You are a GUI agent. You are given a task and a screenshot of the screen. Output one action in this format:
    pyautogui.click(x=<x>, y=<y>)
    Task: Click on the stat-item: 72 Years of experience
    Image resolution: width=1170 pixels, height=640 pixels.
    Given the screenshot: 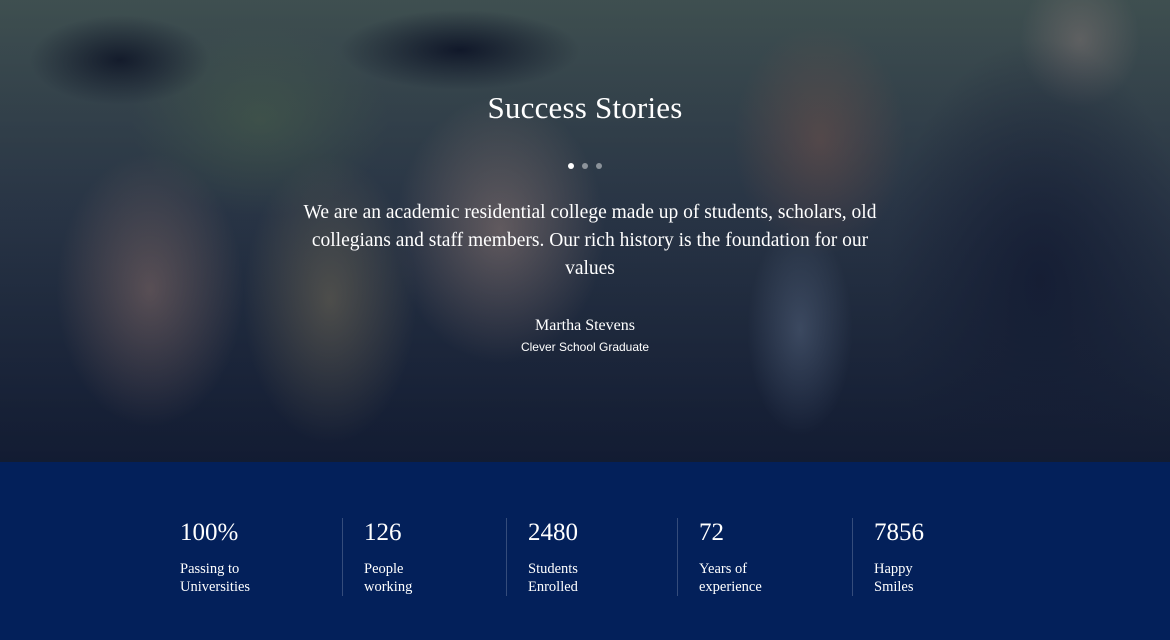 What is the action you would take?
    pyautogui.click(x=739, y=558)
    